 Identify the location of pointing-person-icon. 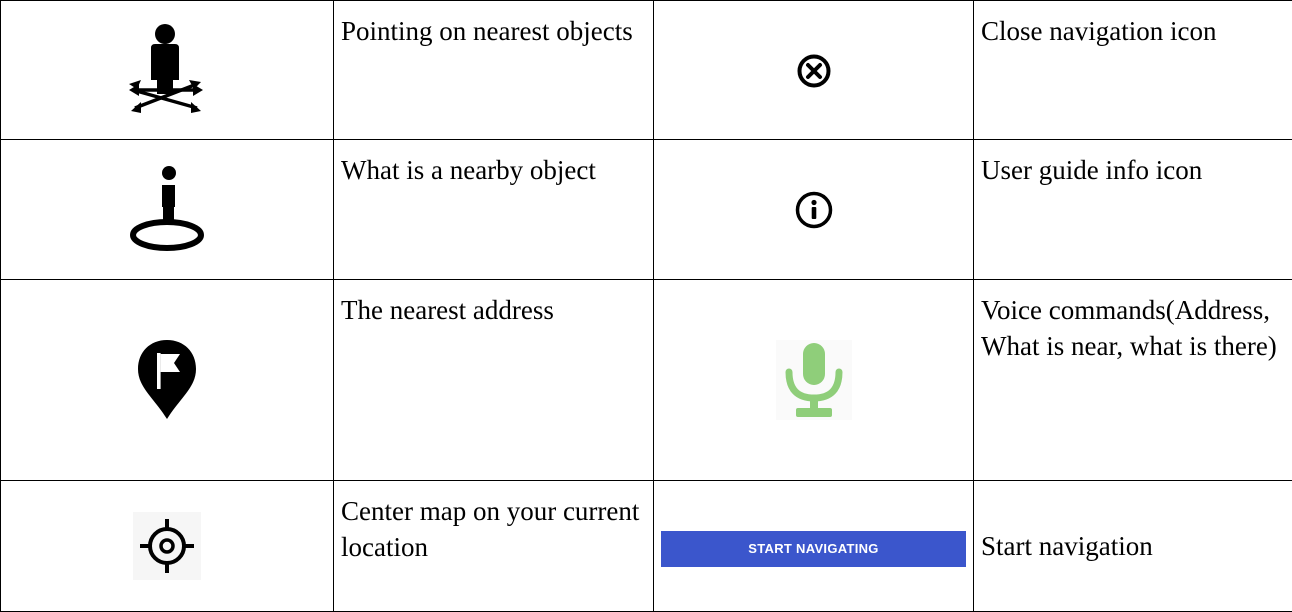
(167, 67).